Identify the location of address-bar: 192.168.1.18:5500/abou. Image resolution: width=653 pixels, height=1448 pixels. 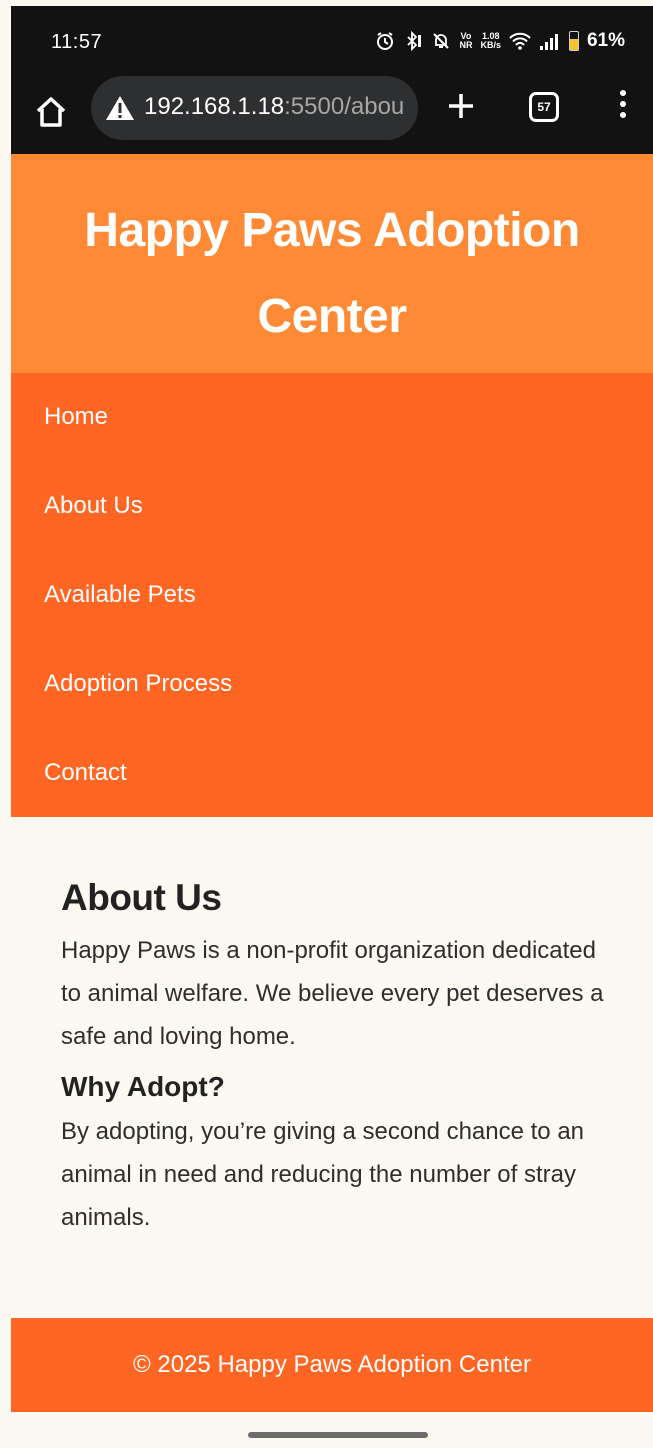
(254, 108).